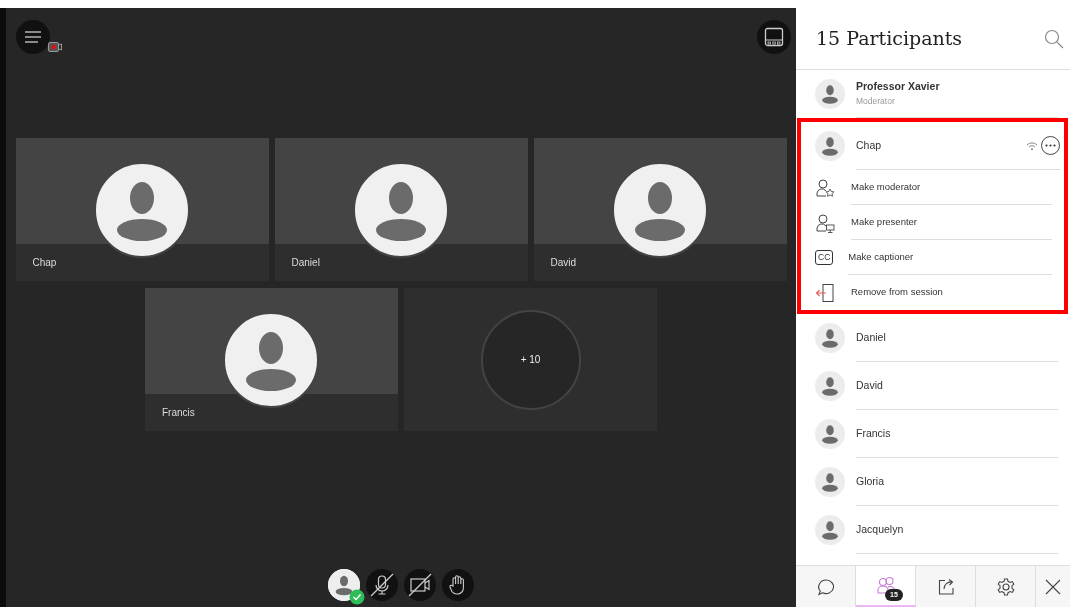 The width and height of the screenshot is (1070, 607). Describe the element at coordinates (530, 359) in the screenshot. I see `more-participants-count: + 10` at that location.